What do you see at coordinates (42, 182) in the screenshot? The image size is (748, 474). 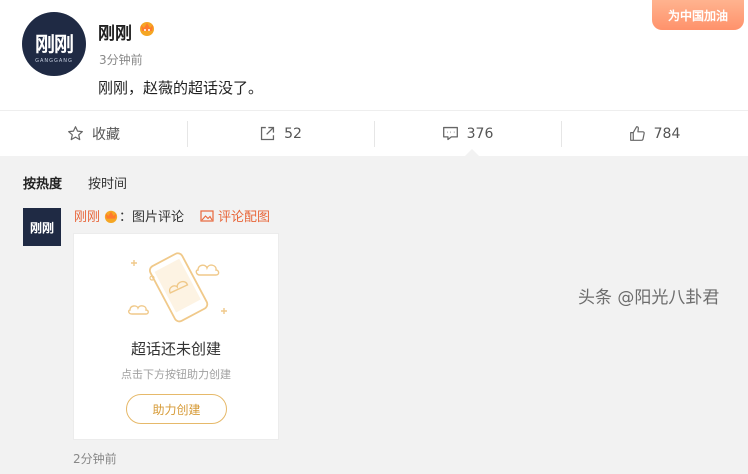 I see `sort-by-hot-tab: 按热度` at bounding box center [42, 182].